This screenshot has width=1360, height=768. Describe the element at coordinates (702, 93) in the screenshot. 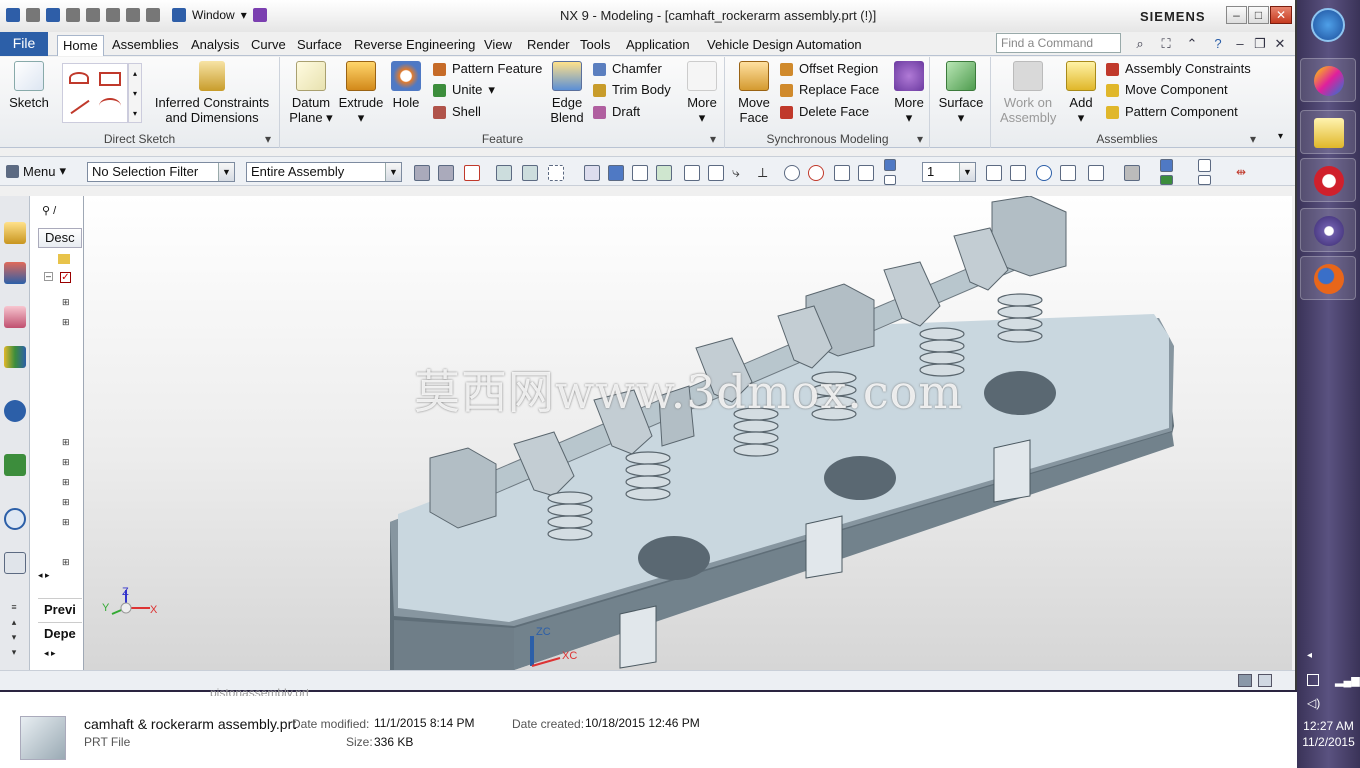

I see `more-feature-button: More ▾` at that location.